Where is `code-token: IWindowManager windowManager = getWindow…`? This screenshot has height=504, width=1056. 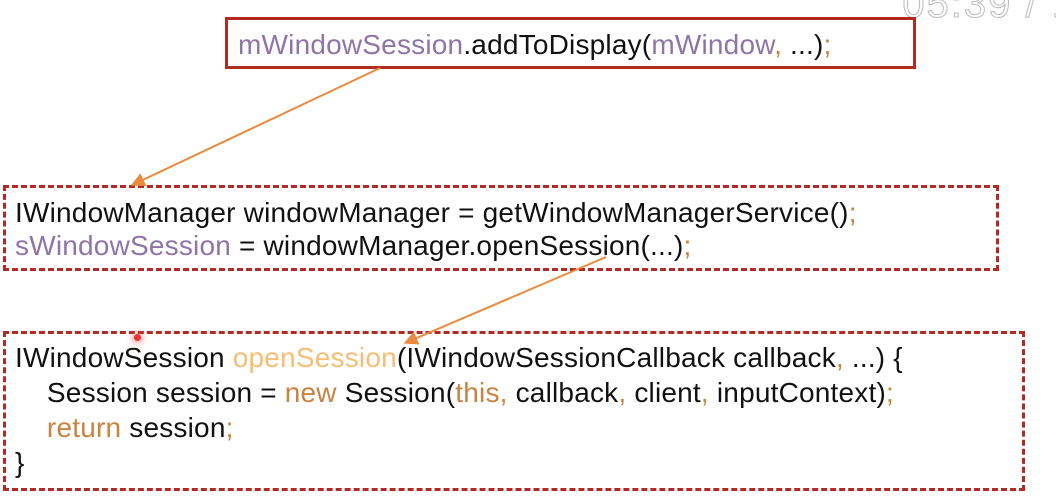
code-token: IWindowManager windowManager = getWindow… is located at coordinates (432, 212).